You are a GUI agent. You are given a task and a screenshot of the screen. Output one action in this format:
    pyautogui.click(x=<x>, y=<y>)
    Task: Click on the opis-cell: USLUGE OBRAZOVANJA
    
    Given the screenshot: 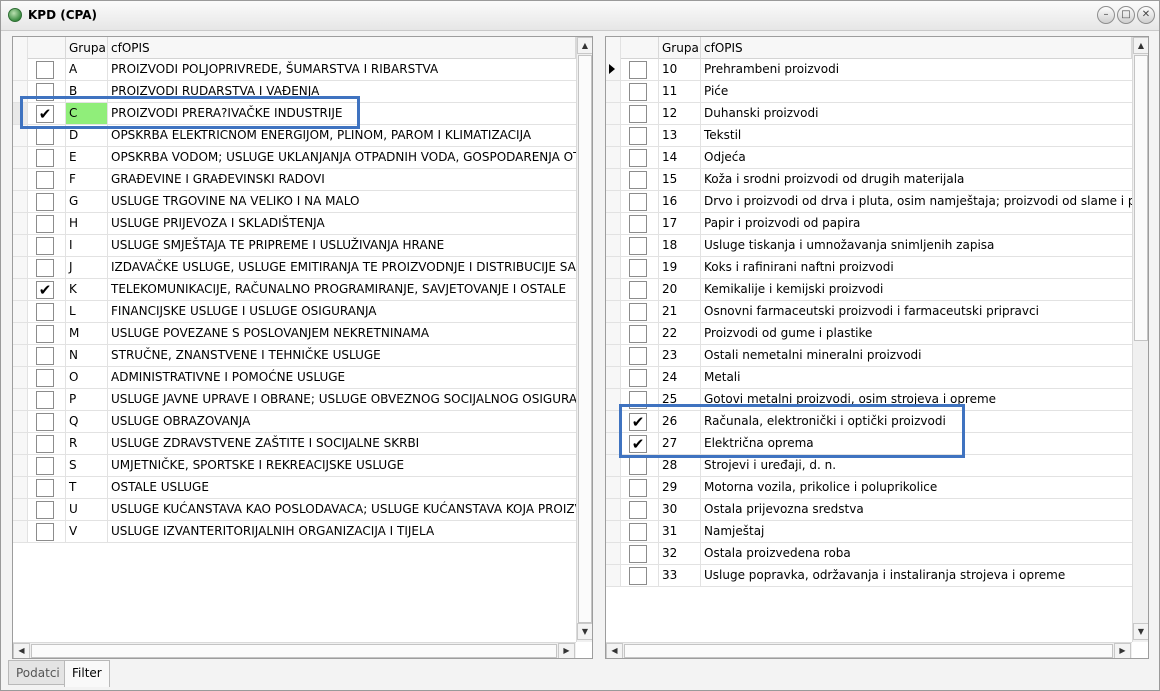 What is the action you would take?
    pyautogui.click(x=342, y=421)
    